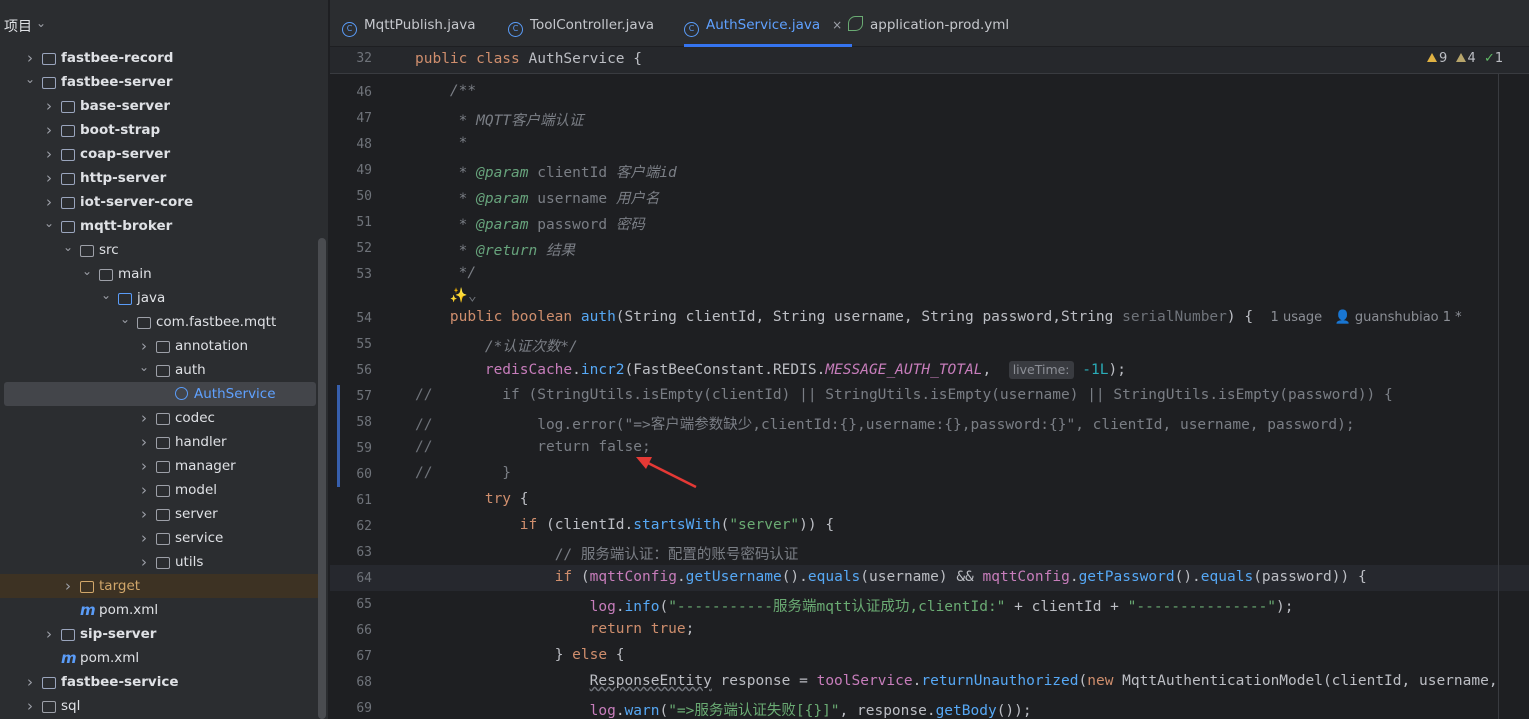  I want to click on sidebar-scrollbar, so click(322, 478).